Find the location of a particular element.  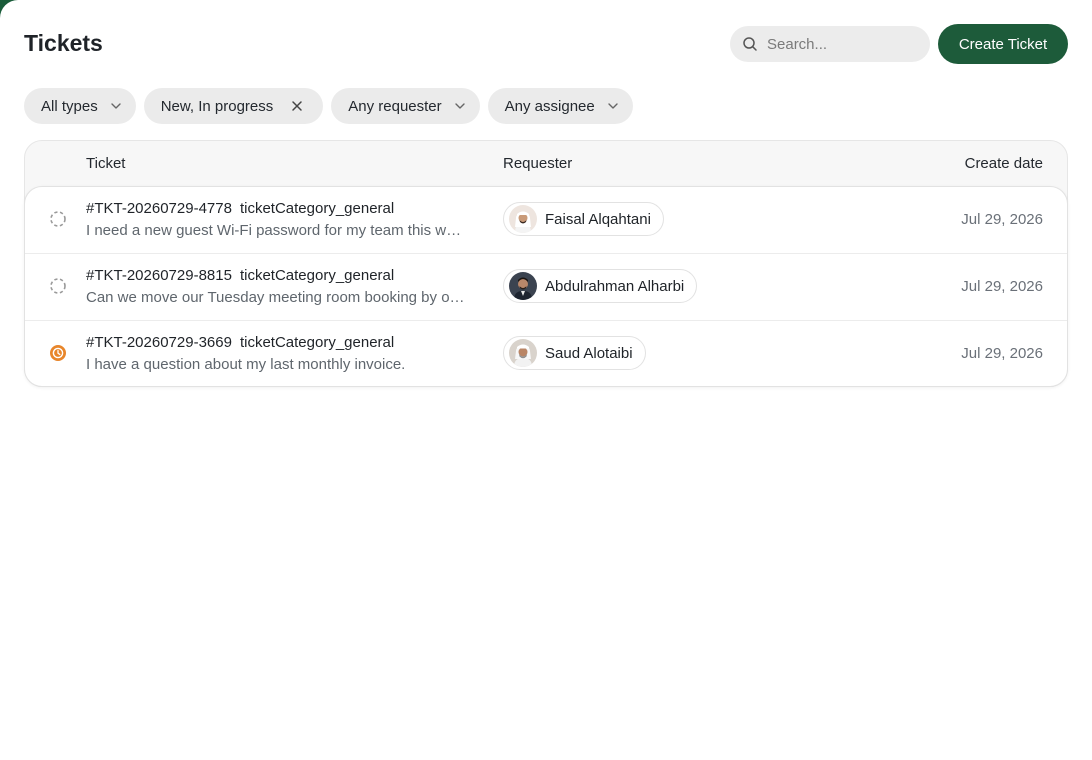

filter-status-label: New, In progress is located at coordinates (217, 106).